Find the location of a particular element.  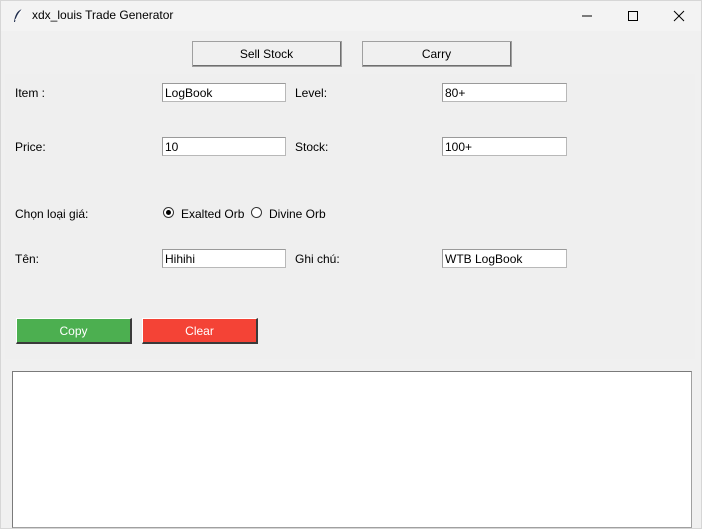

close-icon is located at coordinates (679, 16).